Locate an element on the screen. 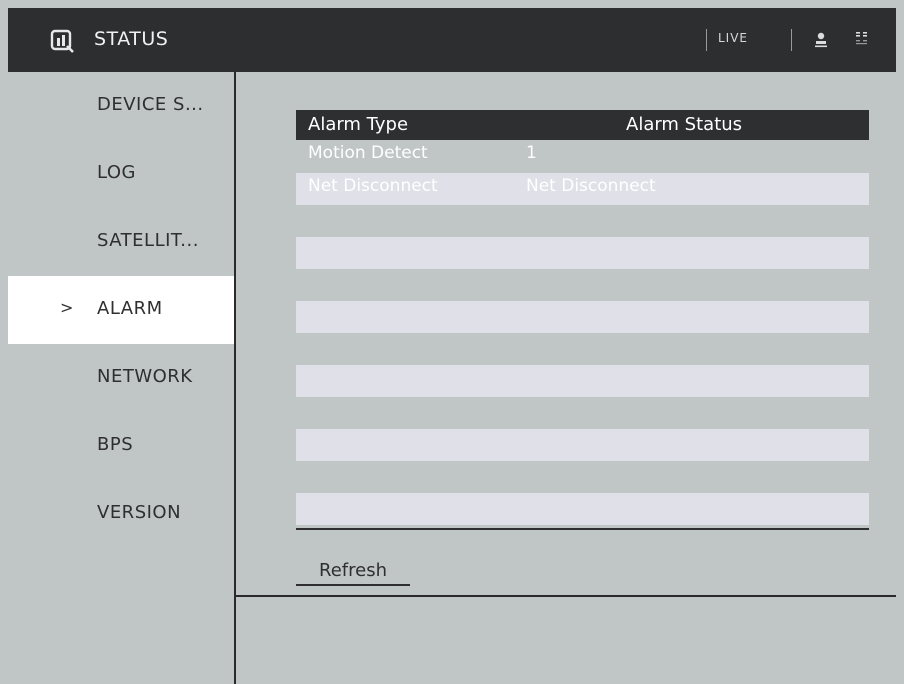 The image size is (904, 684). alarm-status-cell: Net Disconnect is located at coordinates (591, 186).